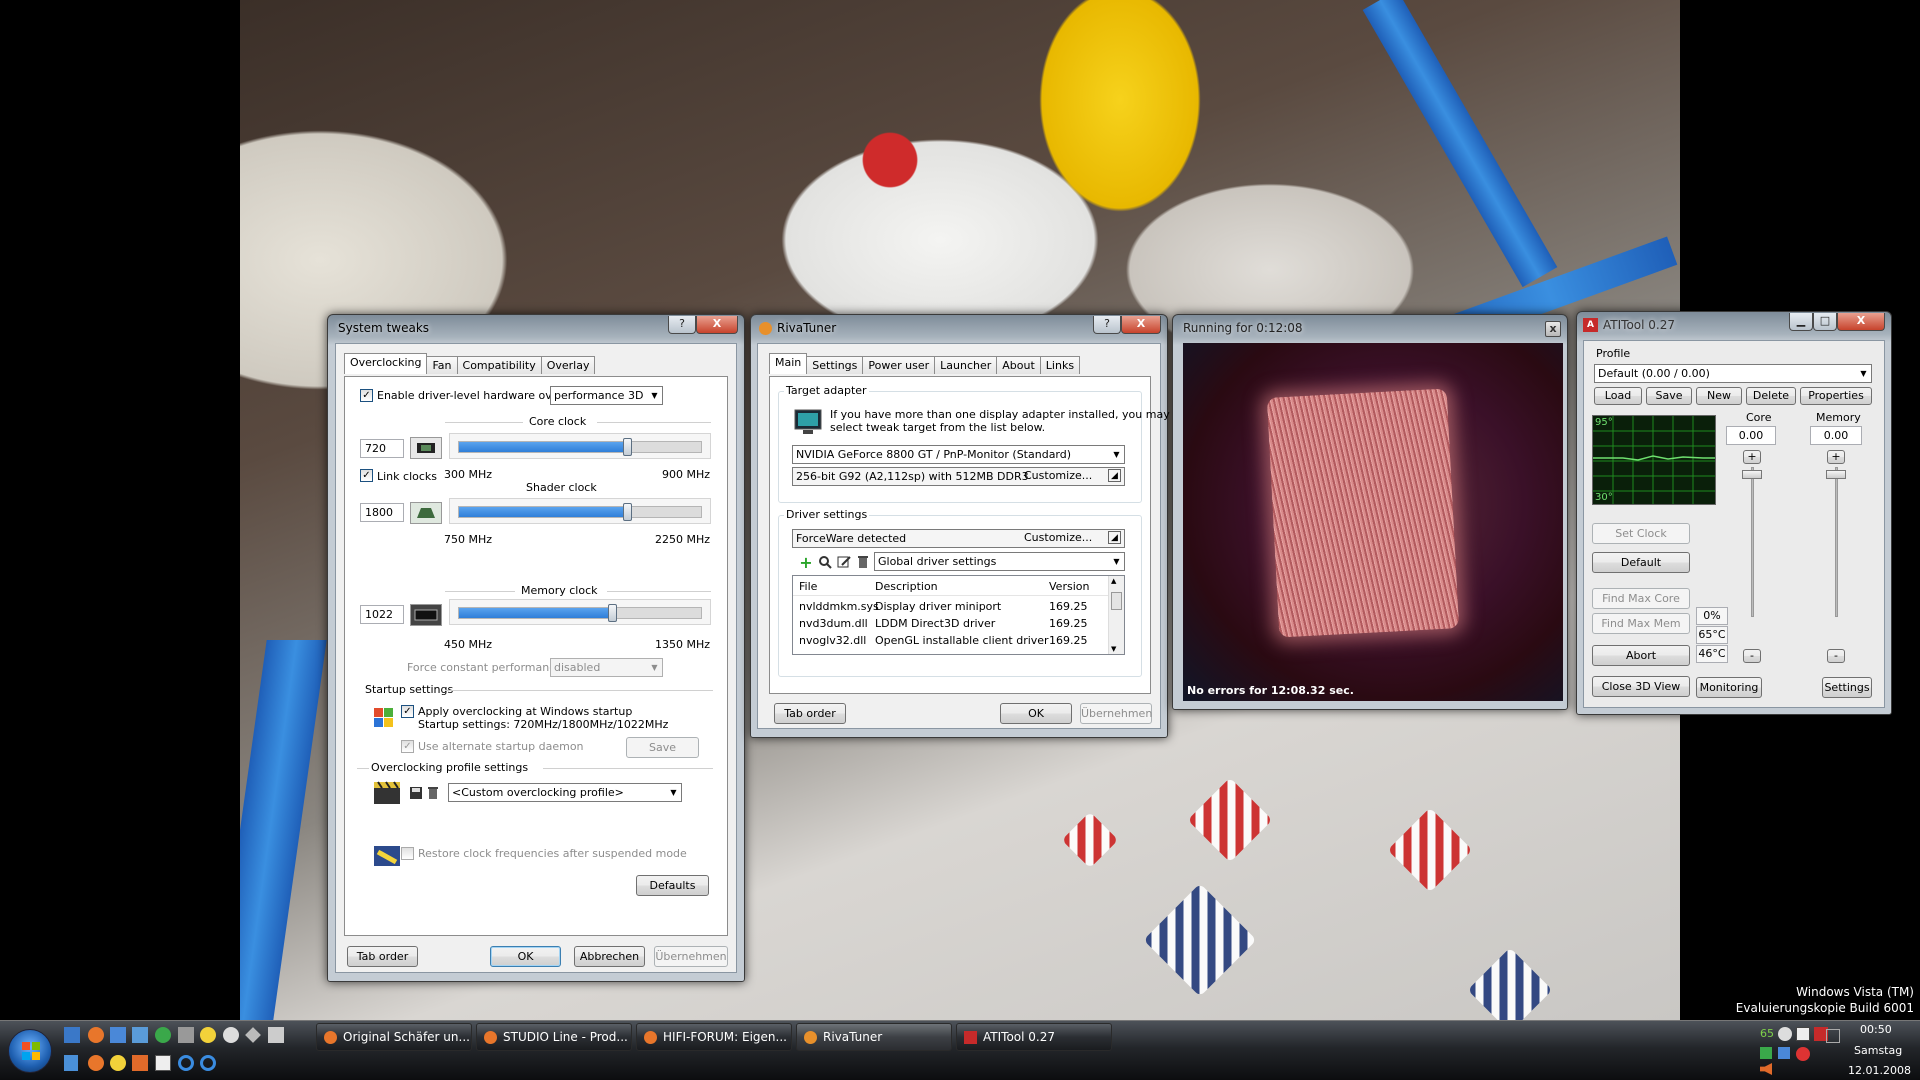 The height and width of the screenshot is (1080, 1920). Describe the element at coordinates (1771, 396) in the screenshot. I see `delete-button: Delete` at that location.